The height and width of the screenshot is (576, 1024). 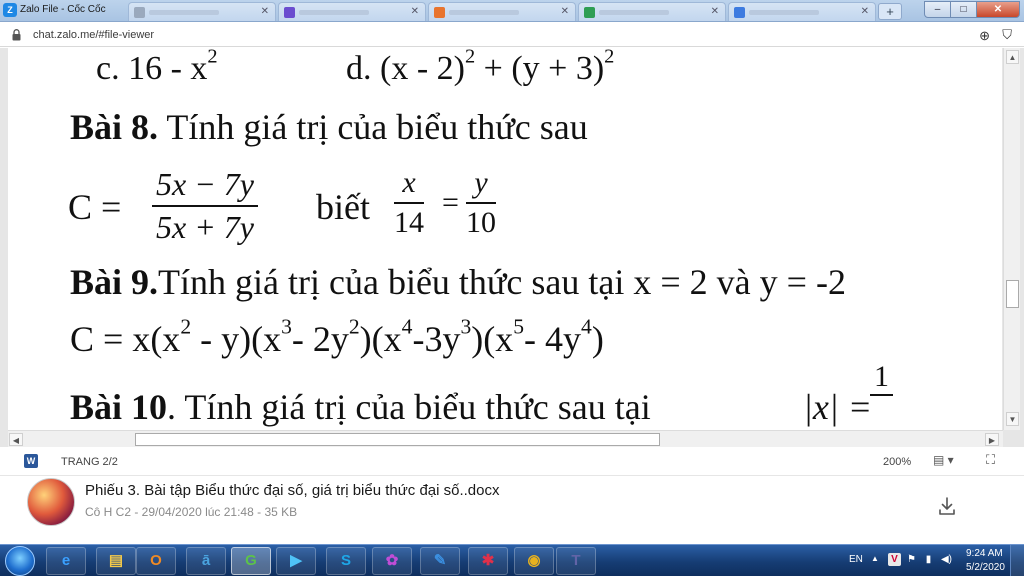 I want to click on scroll-up-icon: ▲, so click(x=1012, y=57).